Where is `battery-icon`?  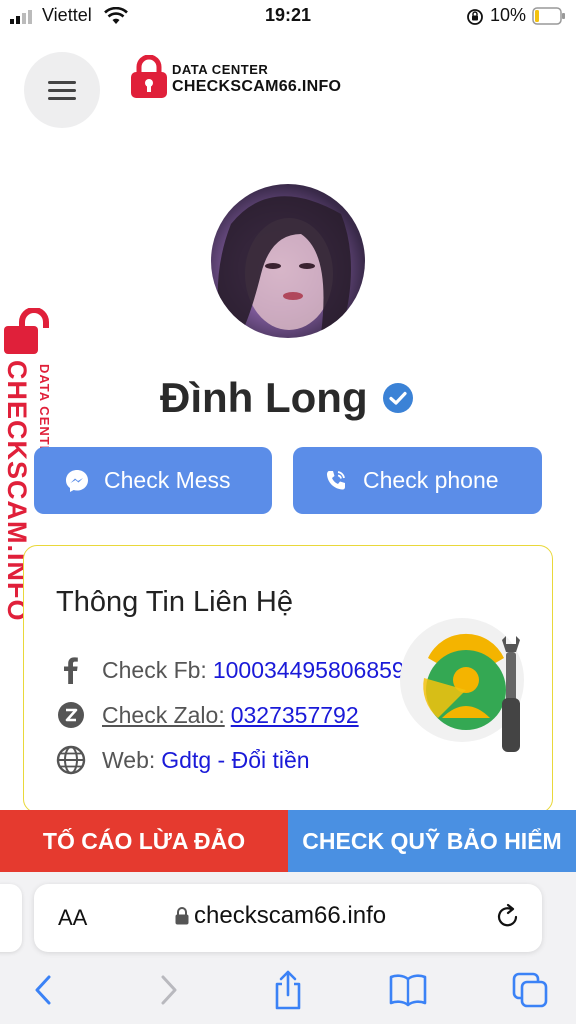
battery-icon is located at coordinates (548, 16).